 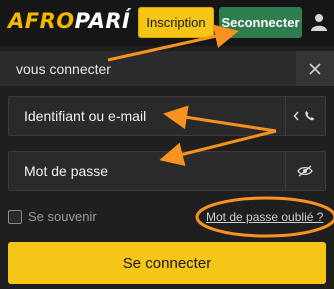 What do you see at coordinates (167, 171) in the screenshot?
I see `password-field: Mot de passe` at bounding box center [167, 171].